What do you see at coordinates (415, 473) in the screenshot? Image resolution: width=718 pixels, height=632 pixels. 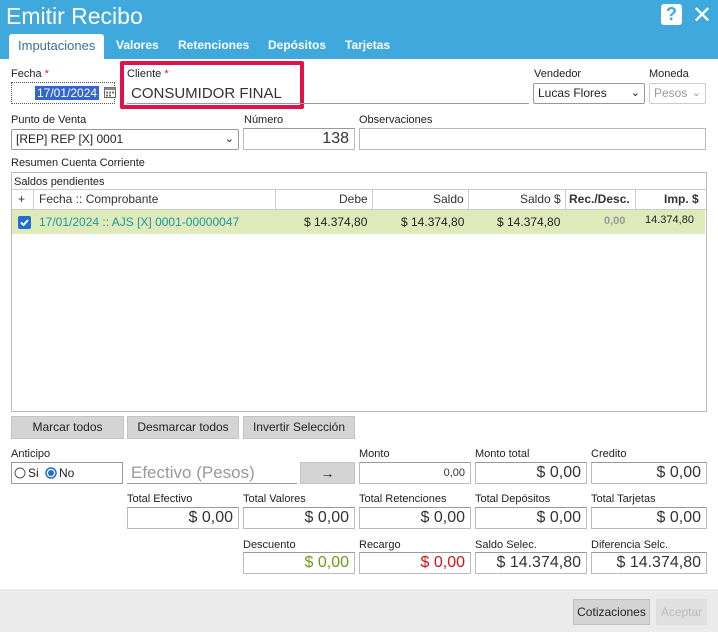 I see `monto-field: 0,00` at bounding box center [415, 473].